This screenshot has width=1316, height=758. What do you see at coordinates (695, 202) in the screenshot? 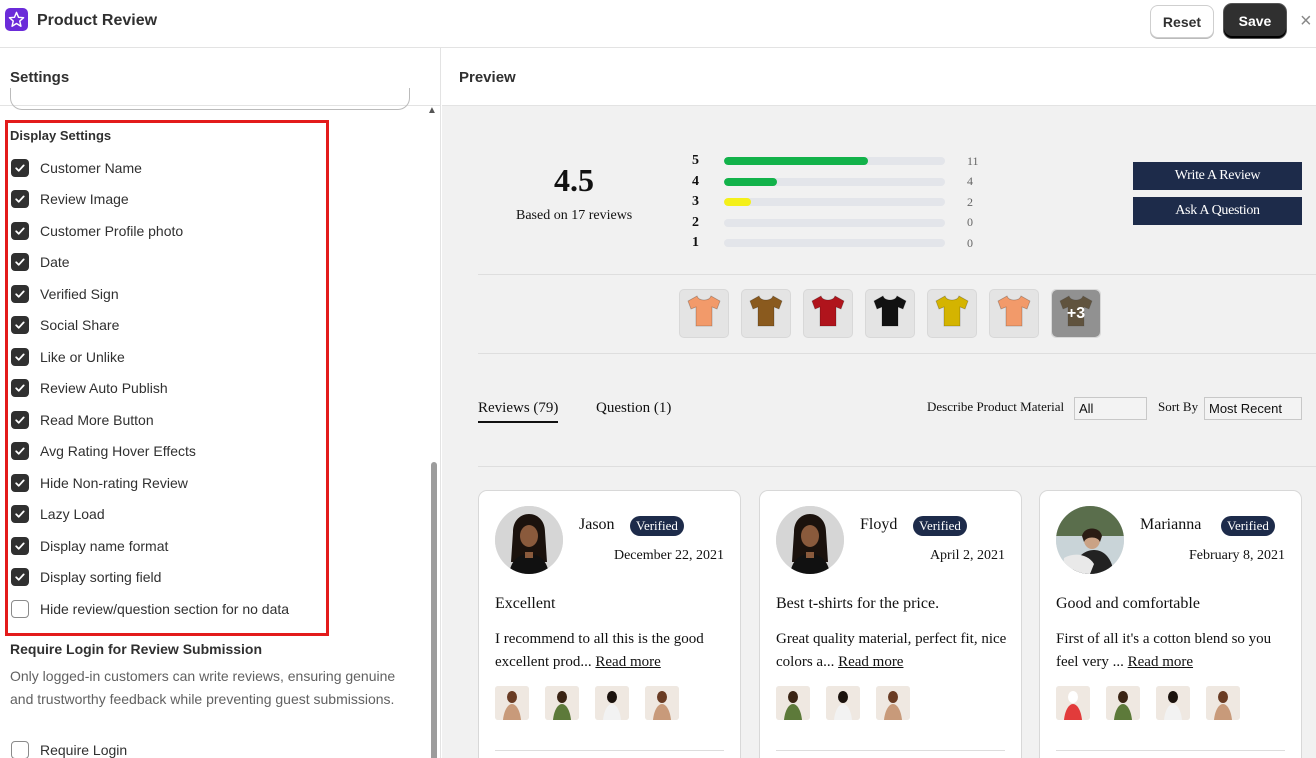
I see `rating-star-number: 3` at bounding box center [695, 202].